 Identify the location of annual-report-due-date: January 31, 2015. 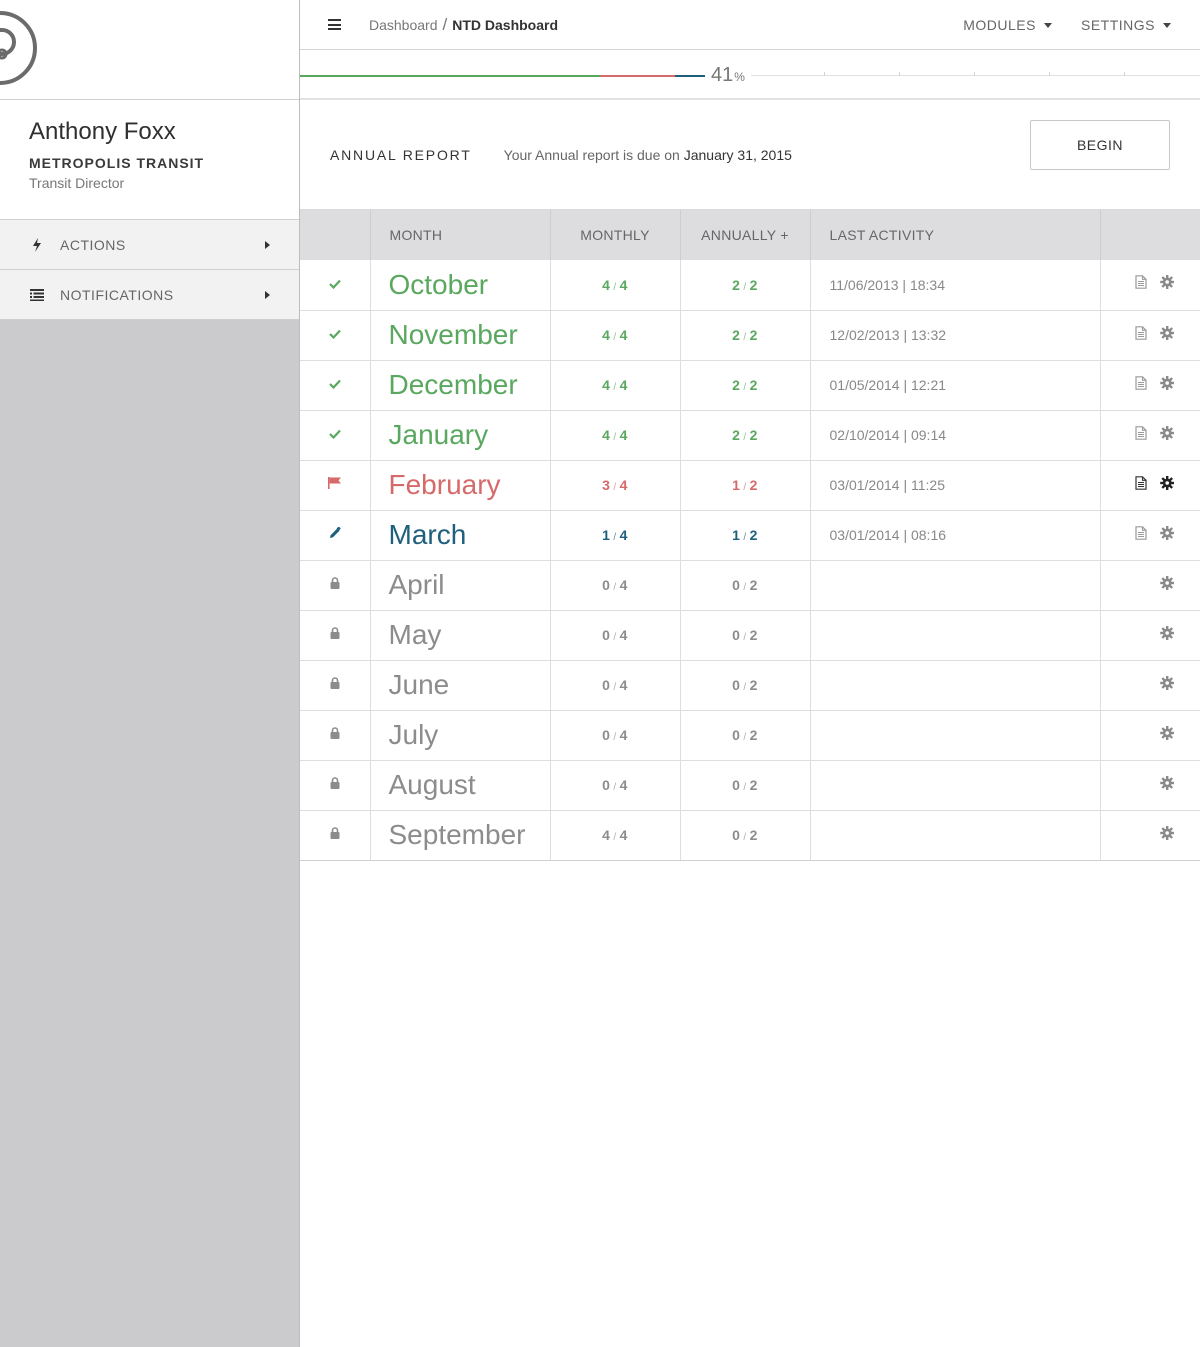
(737, 154).